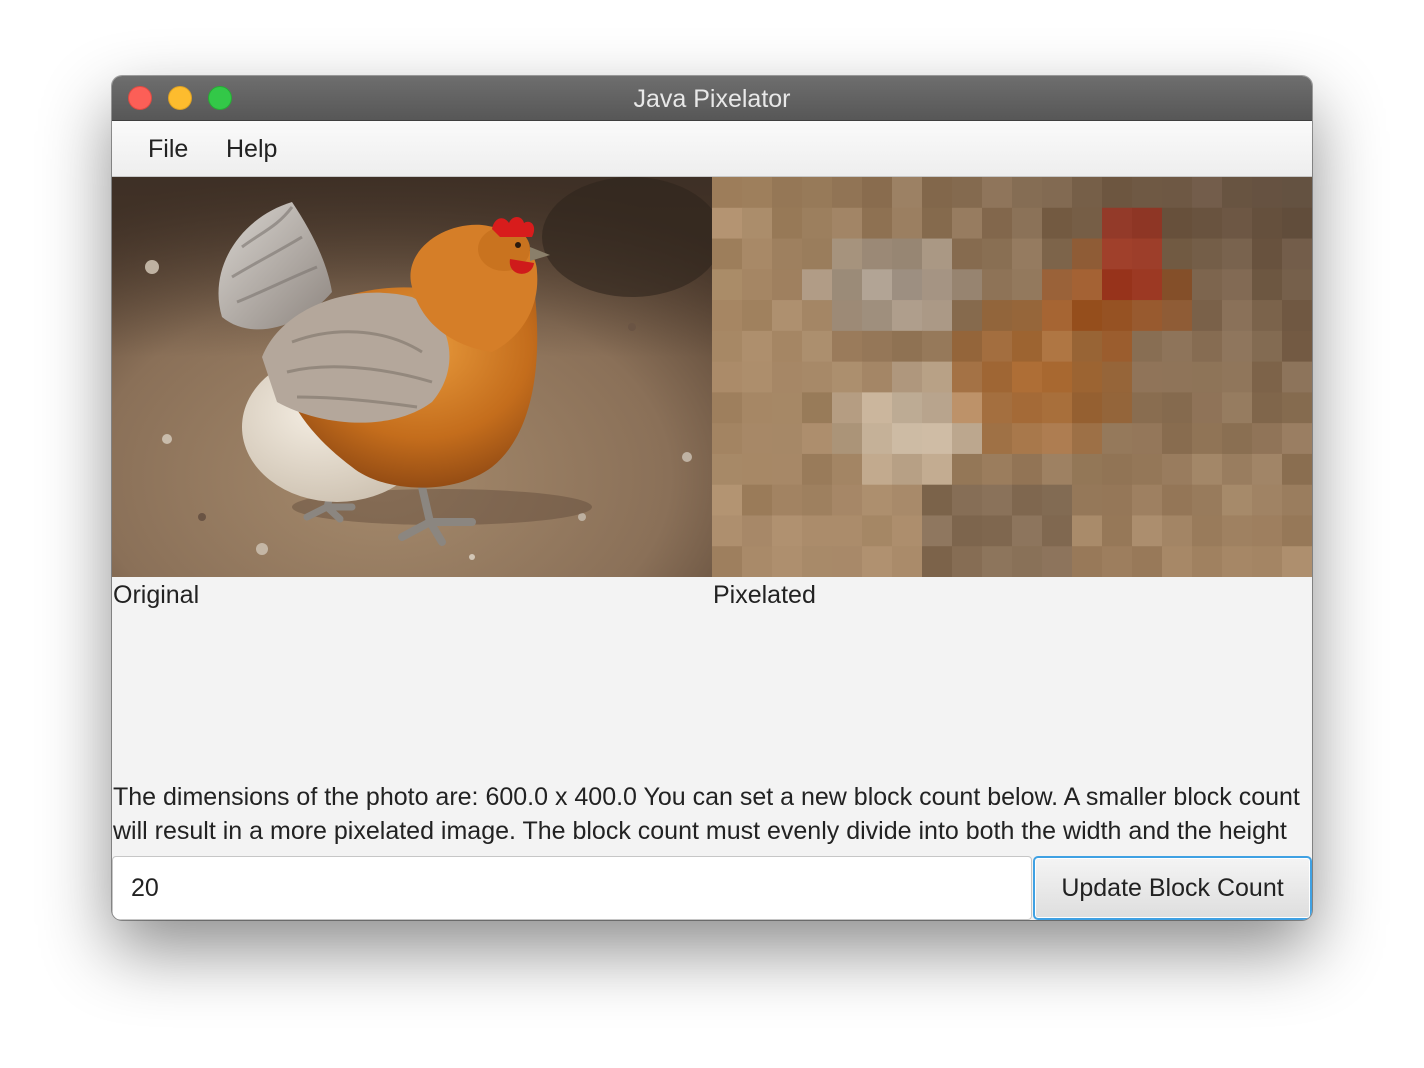 The height and width of the screenshot is (1068, 1424). I want to click on block-count-input, so click(572, 888).